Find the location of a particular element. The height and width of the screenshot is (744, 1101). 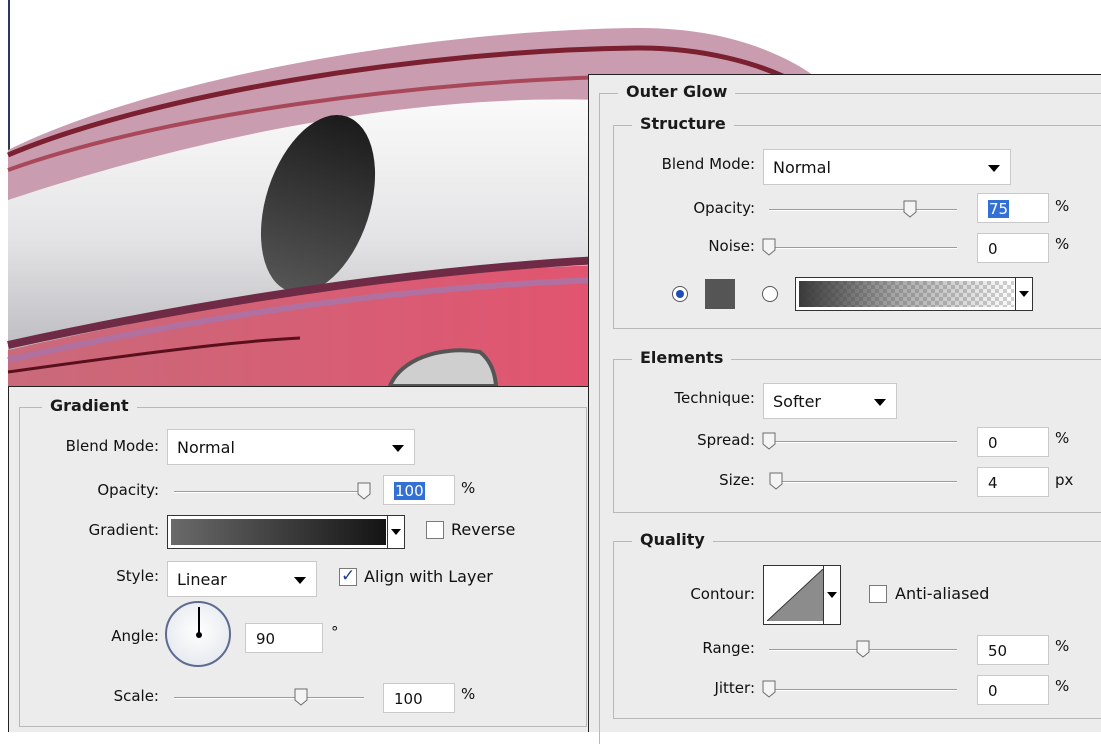

blend-mode-label: Blend Mode: is located at coordinates (112, 446).